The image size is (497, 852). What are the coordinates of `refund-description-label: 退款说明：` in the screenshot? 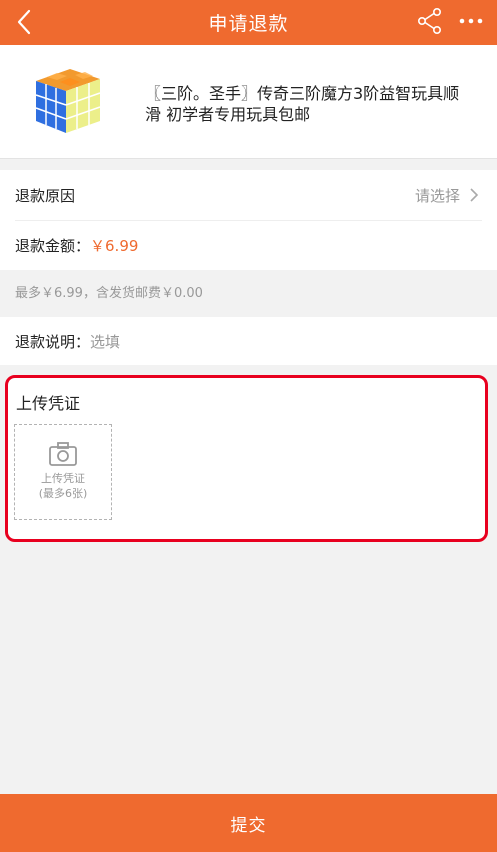 It's located at (53, 341).